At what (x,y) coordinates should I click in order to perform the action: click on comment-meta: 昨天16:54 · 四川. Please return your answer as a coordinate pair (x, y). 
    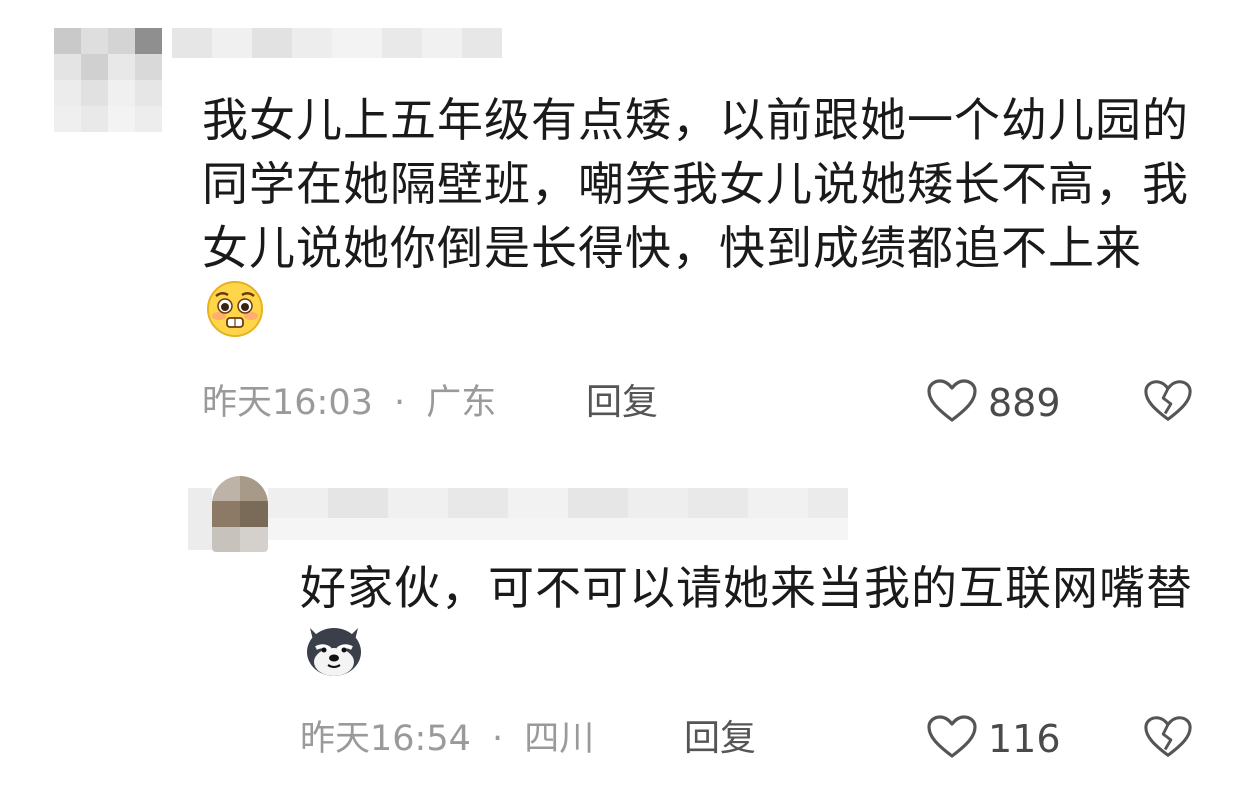
    Looking at the image, I should click on (447, 739).